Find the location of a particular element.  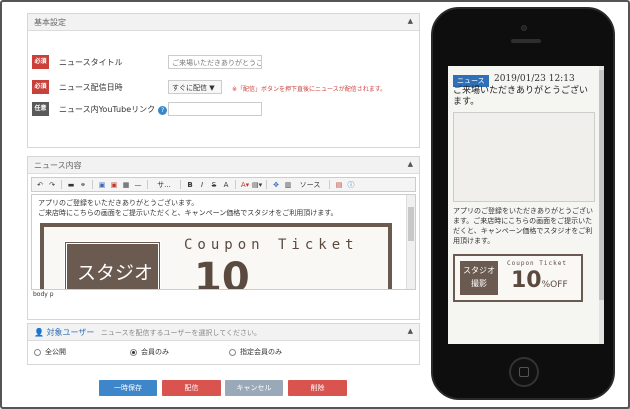

coupon-image: スタジオ Coupon Ticket 10 is located at coordinates (216, 256).